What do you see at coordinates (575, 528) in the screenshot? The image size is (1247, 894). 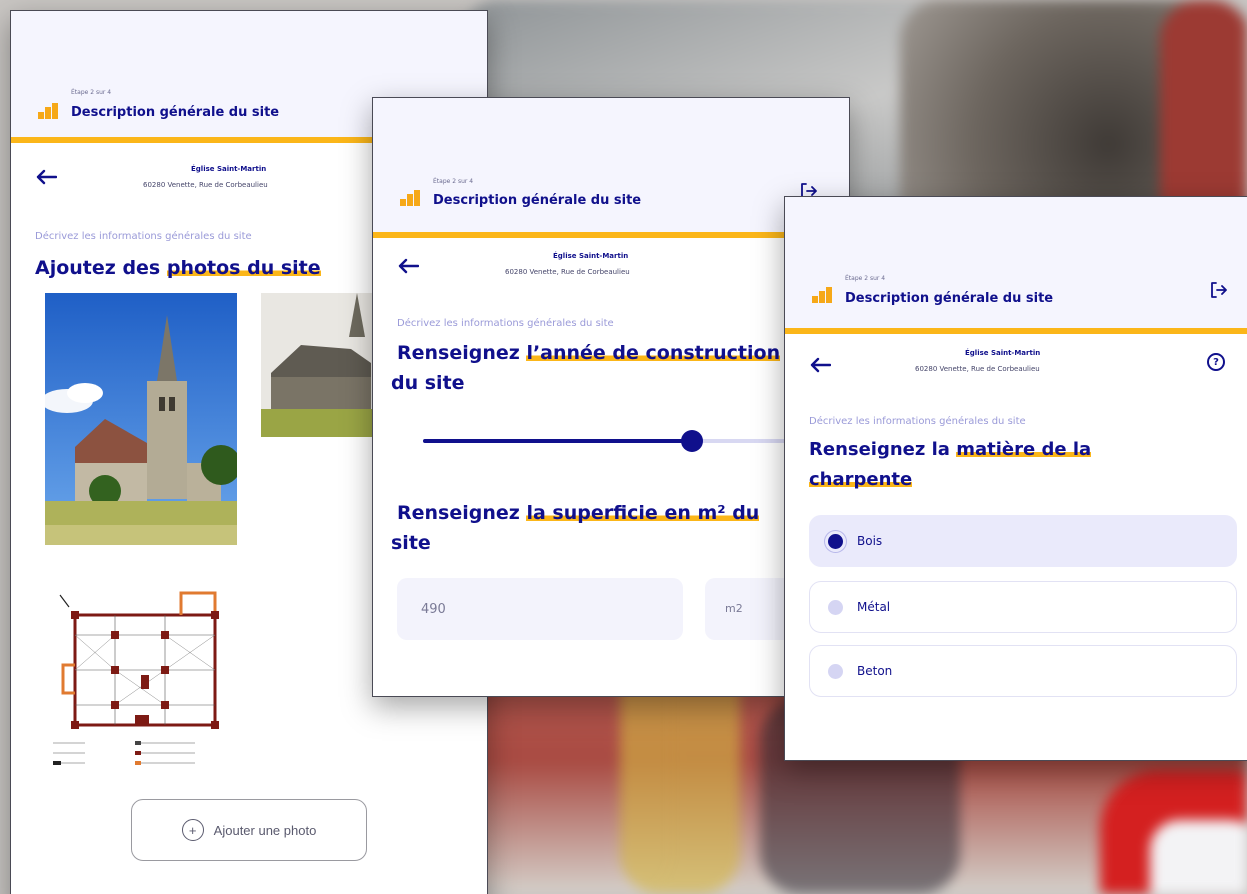 I see `area-question: Renseignez la superficie en m² du site` at bounding box center [575, 528].